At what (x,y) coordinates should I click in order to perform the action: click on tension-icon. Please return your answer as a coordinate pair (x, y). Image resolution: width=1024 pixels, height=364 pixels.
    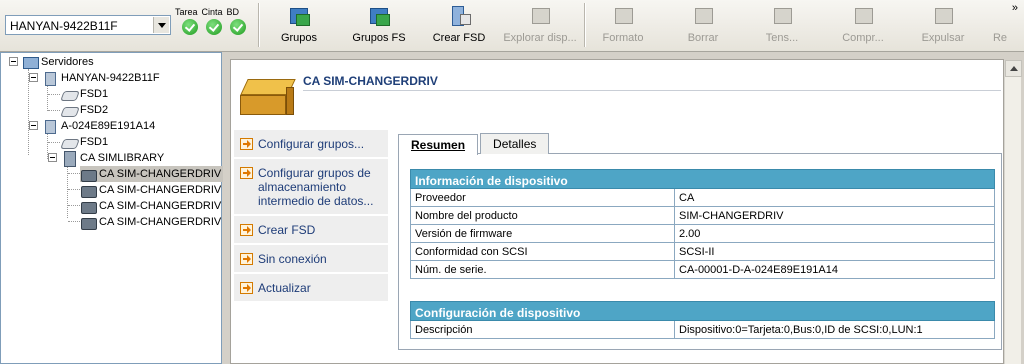
    Looking at the image, I should click on (782, 16).